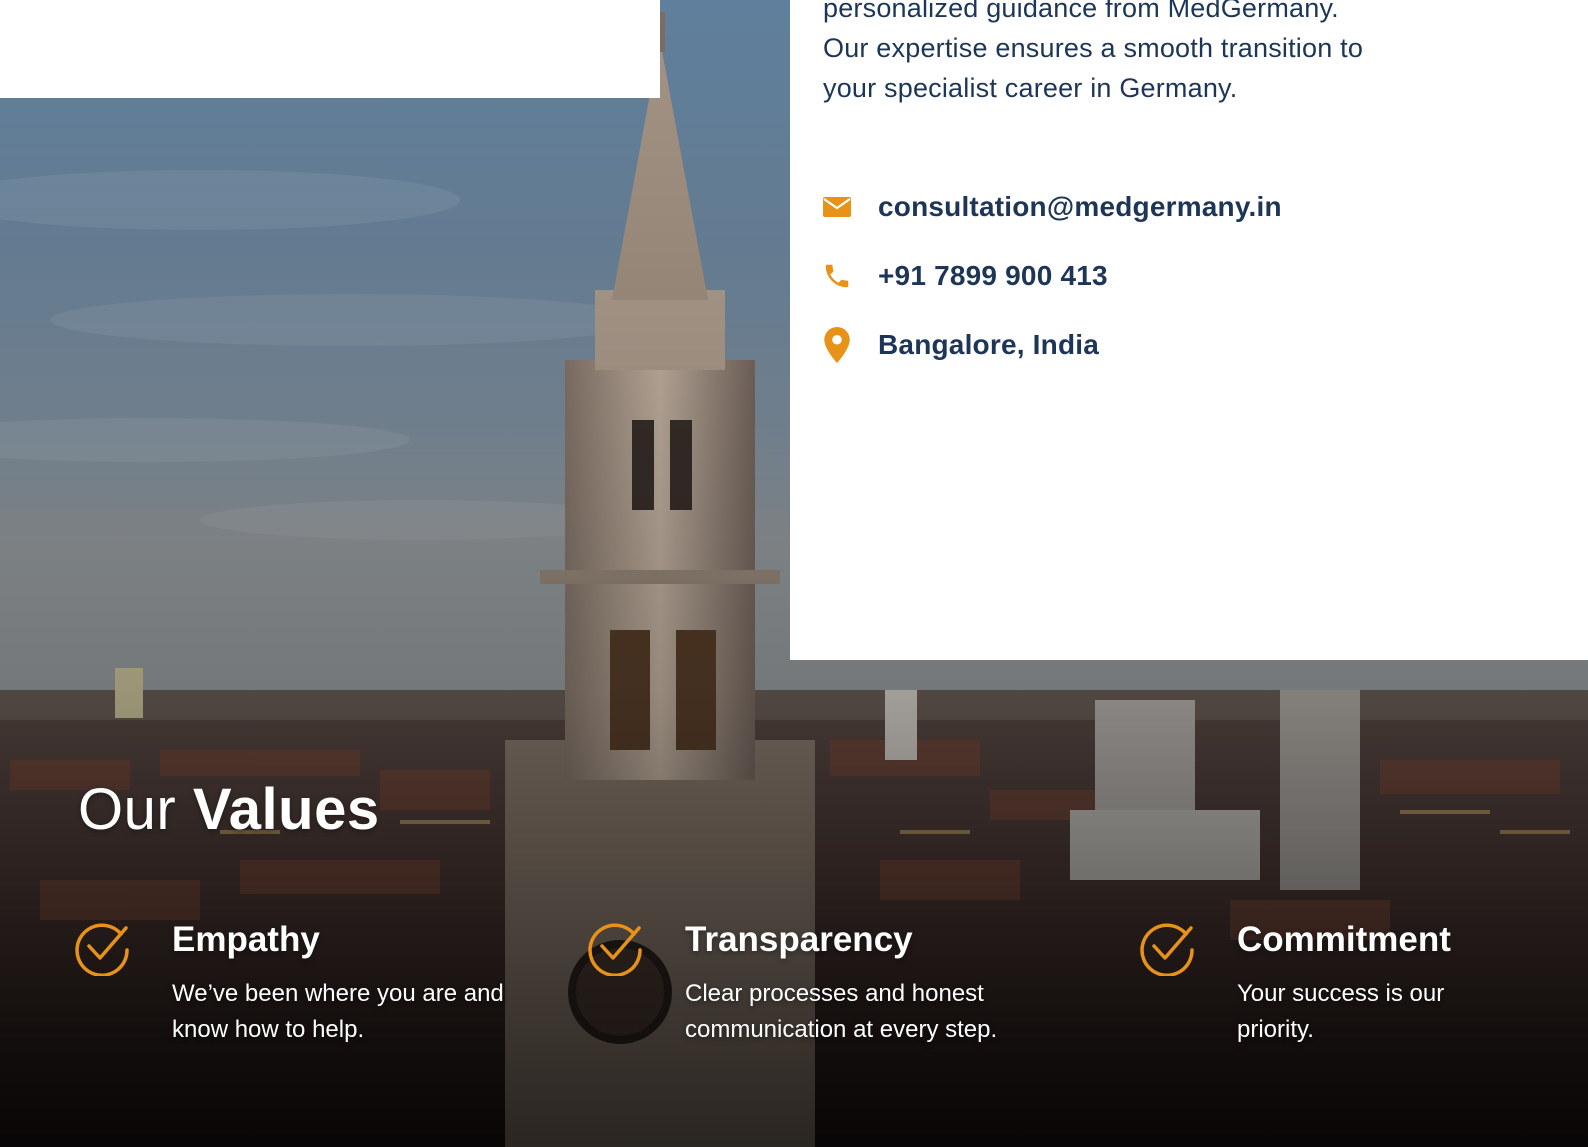  I want to click on contact-email-item: consultation@medgermany.in, so click(1051, 207).